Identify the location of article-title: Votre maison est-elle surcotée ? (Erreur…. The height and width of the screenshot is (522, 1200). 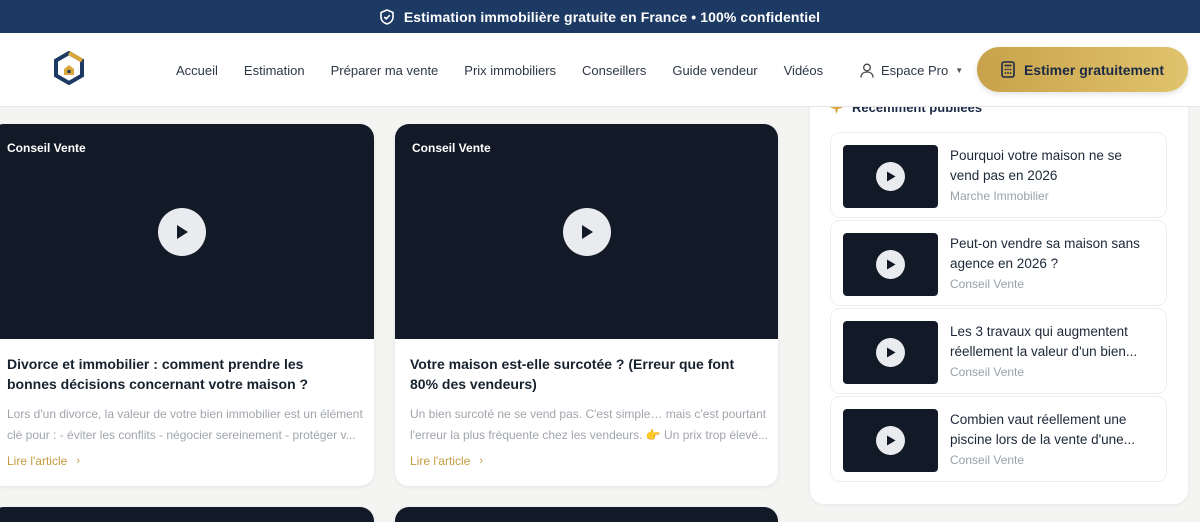
(580, 374).